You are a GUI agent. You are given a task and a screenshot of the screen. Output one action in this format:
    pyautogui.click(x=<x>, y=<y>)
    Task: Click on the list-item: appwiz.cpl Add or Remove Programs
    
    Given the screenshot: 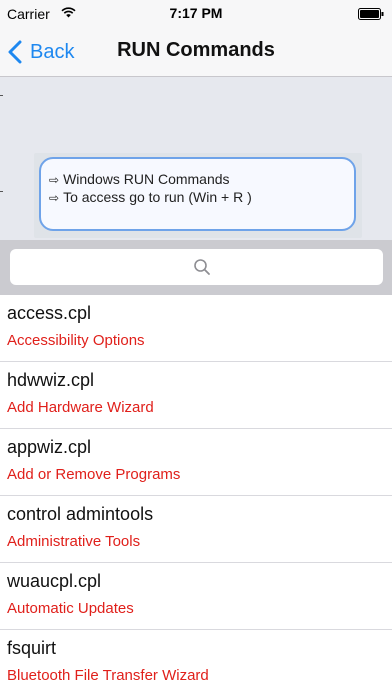 What is the action you would take?
    pyautogui.click(x=196, y=462)
    